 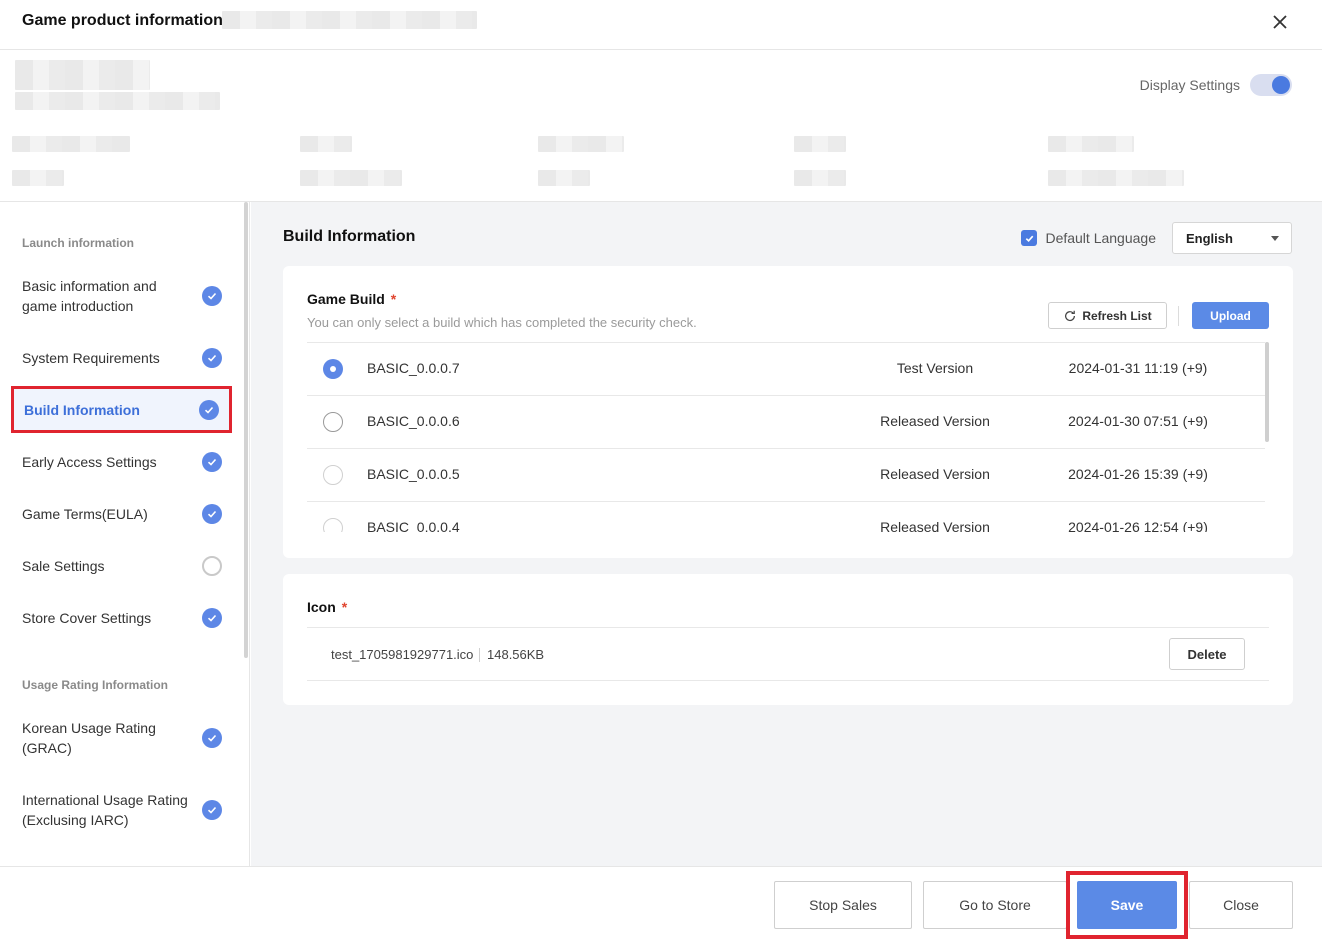 What do you see at coordinates (1138, 474) in the screenshot?
I see `build-date: 2024-01-26 15:39 (+9)` at bounding box center [1138, 474].